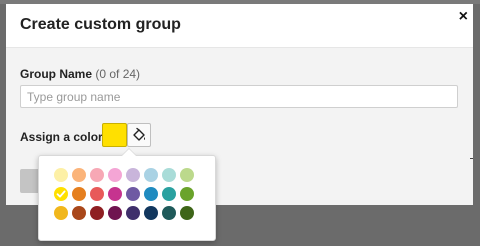  I want to click on color-picker-button, so click(139, 135).